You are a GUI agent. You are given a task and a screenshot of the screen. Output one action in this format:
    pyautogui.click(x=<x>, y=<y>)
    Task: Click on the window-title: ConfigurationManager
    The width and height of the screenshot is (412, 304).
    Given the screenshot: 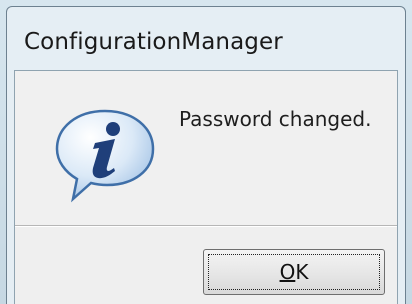 What is the action you would take?
    pyautogui.click(x=153, y=42)
    